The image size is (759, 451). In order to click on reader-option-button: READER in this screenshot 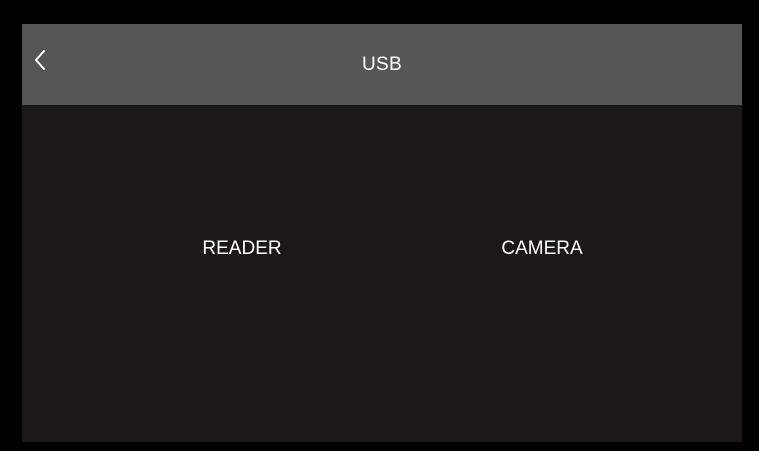, I will do `click(242, 249)`.